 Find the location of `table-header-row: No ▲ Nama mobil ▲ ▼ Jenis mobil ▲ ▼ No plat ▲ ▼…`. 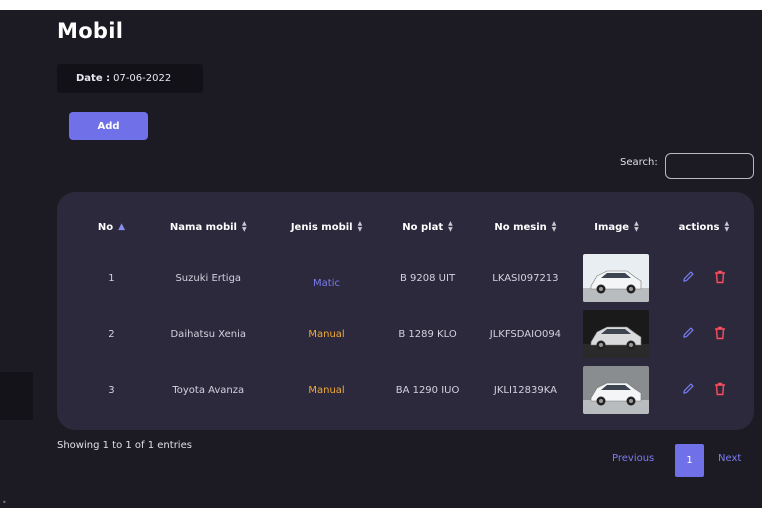

table-header-row: No ▲ Nama mobil ▲ ▼ Jenis mobil ▲ ▼ No plat ▲ ▼… is located at coordinates (415, 227).